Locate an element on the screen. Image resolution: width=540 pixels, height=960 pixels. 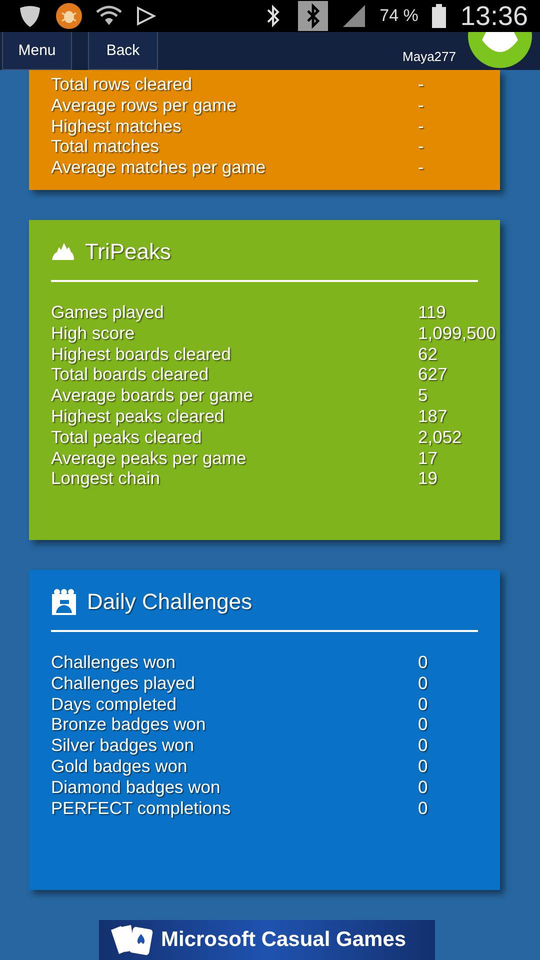
stat-label: Average matches per game is located at coordinates (159, 167).